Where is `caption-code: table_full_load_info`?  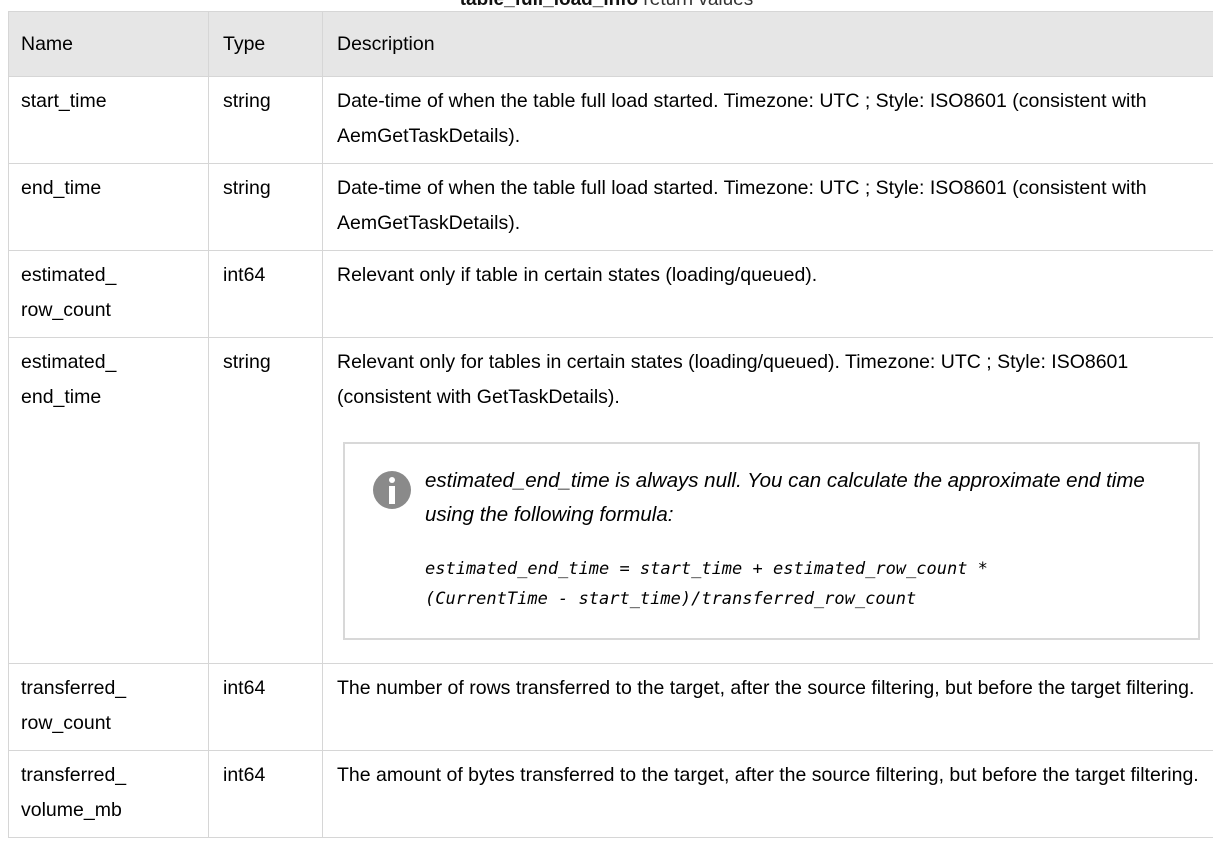
caption-code: table_full_load_info is located at coordinates (549, 5).